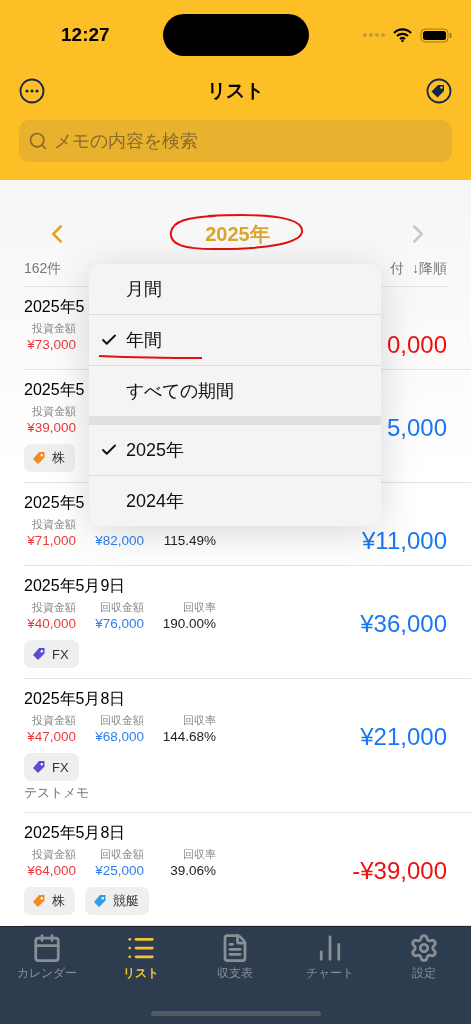 This screenshot has height=1024, width=471. Describe the element at coordinates (416, 345) in the screenshot. I see `profit-amount: 0,000` at that location.